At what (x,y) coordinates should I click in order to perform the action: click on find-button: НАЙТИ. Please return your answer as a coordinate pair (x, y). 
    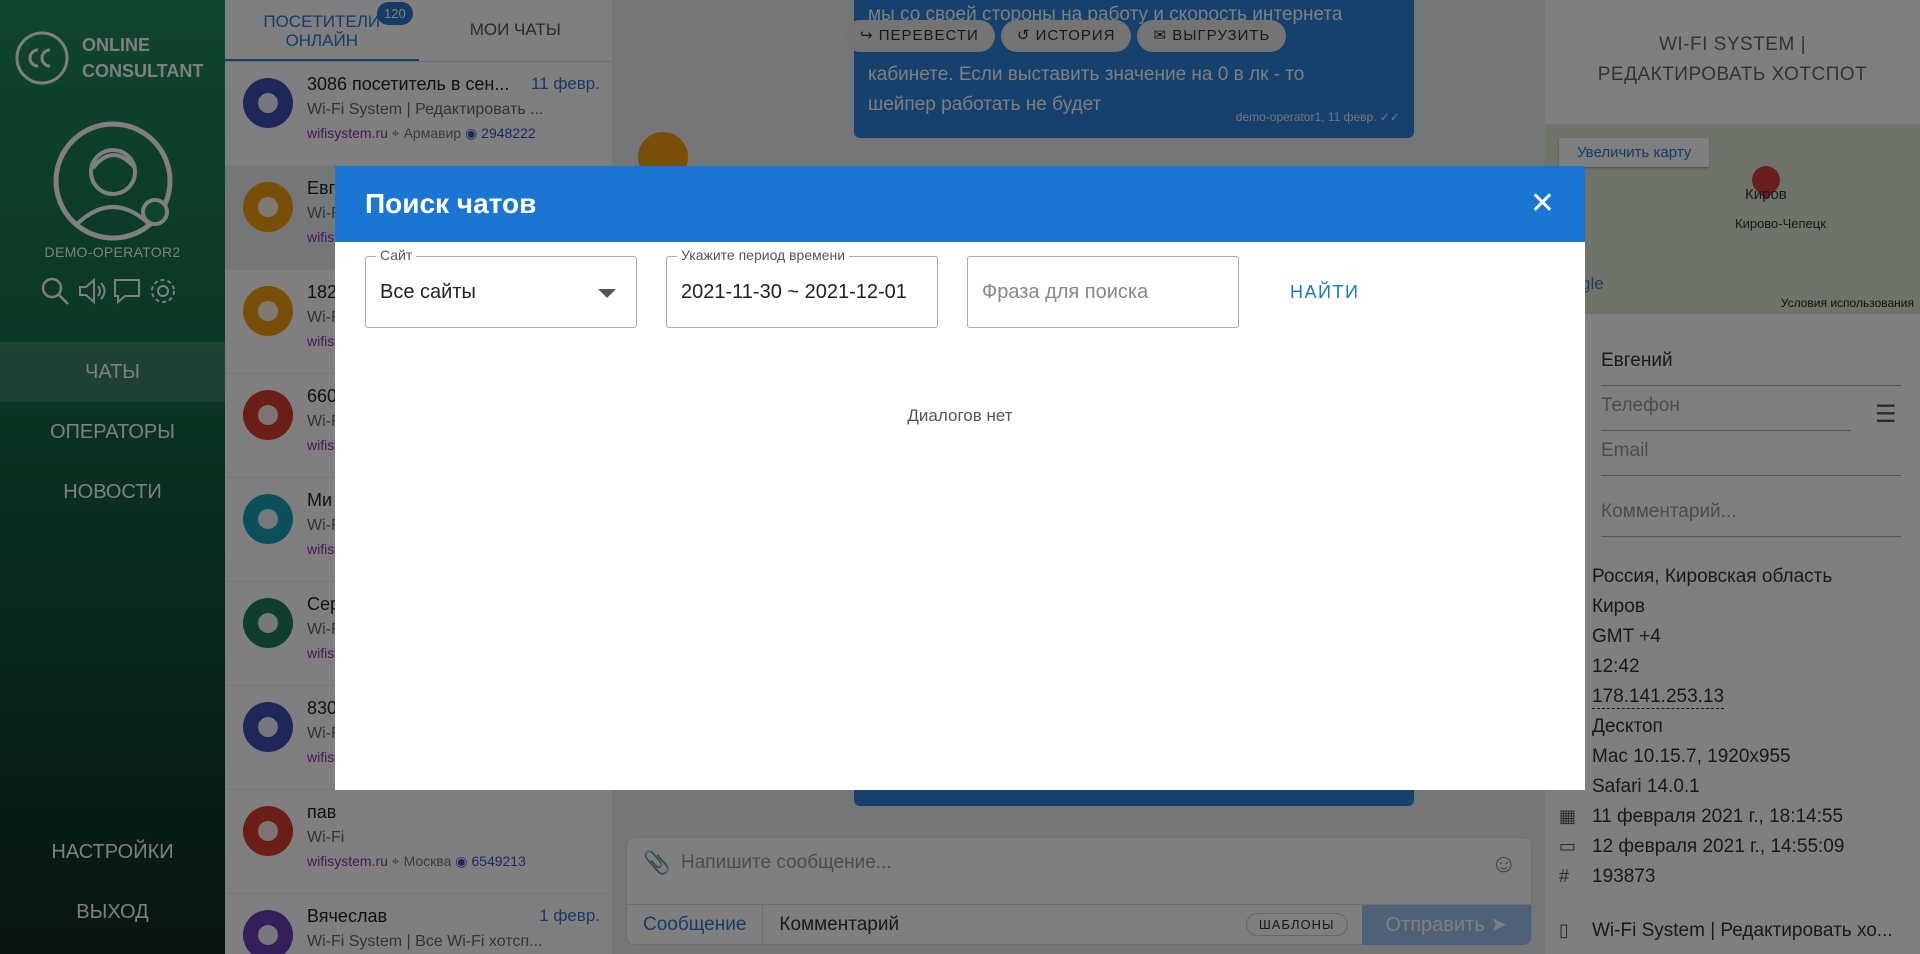
    Looking at the image, I should click on (1324, 292).